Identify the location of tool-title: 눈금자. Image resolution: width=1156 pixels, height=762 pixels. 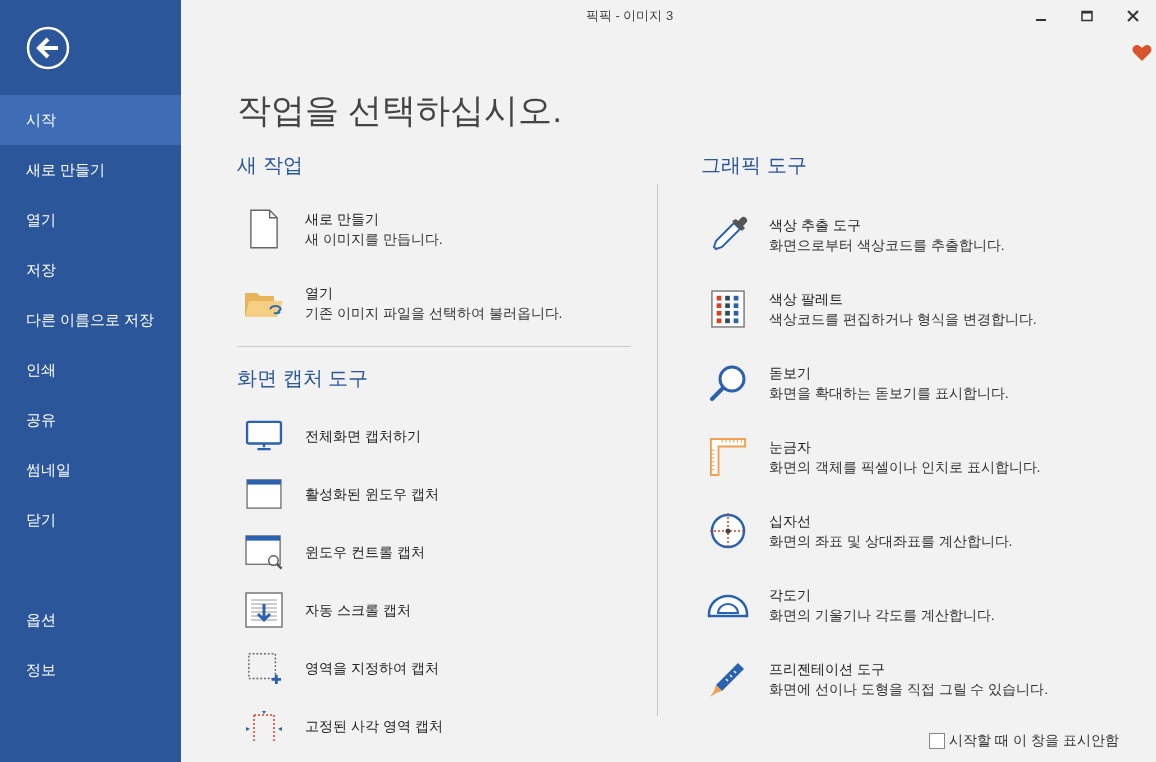
(790, 447).